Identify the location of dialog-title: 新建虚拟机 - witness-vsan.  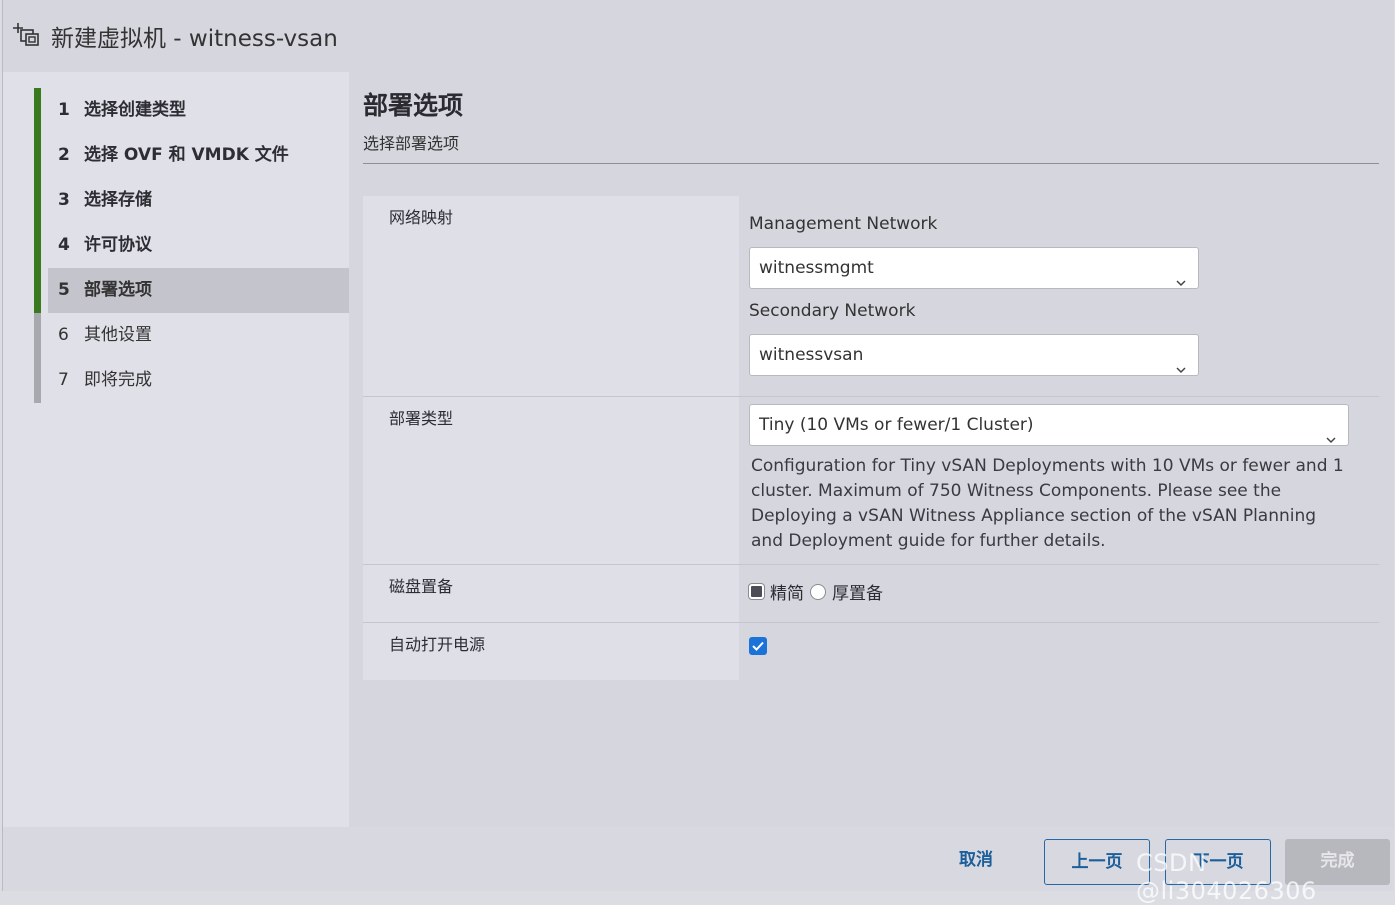
(194, 39).